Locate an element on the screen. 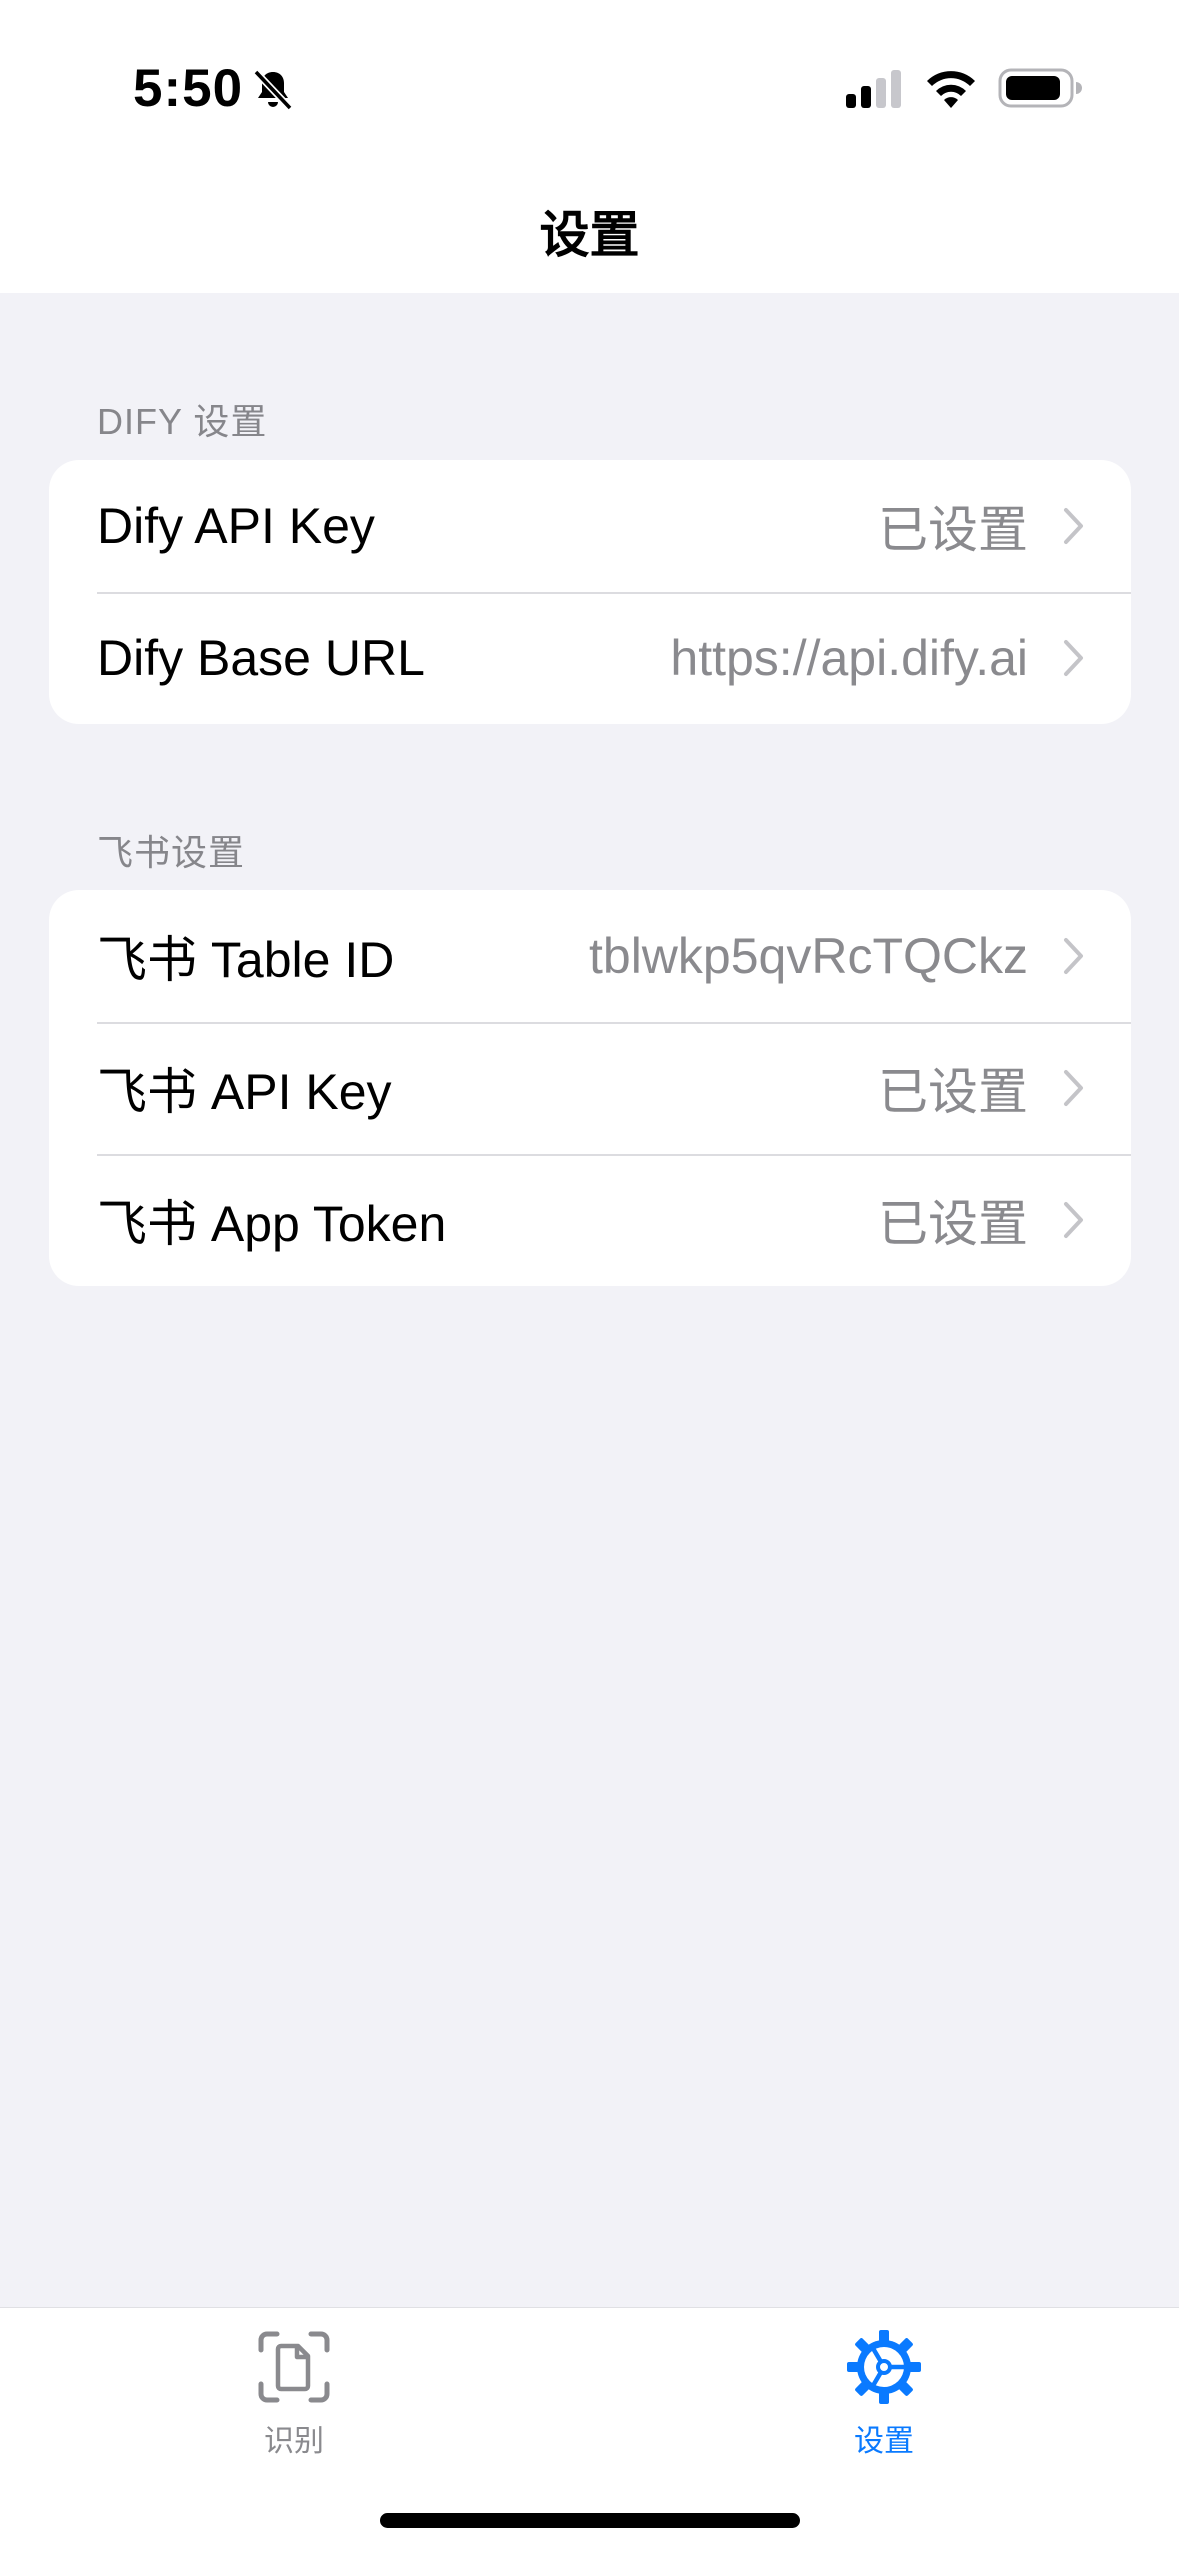 The image size is (1179, 2556). battery-icon is located at coordinates (1040, 88).